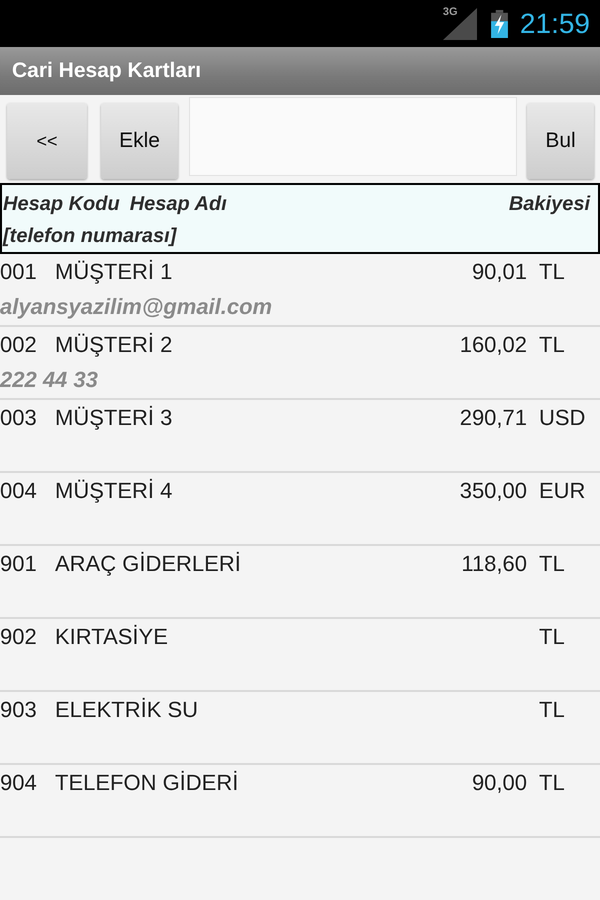 The height and width of the screenshot is (900, 600). I want to click on account-row: 001 MÜŞTERİ 1 90,01 TL alyansyazilim@gmail.com, so click(300, 290).